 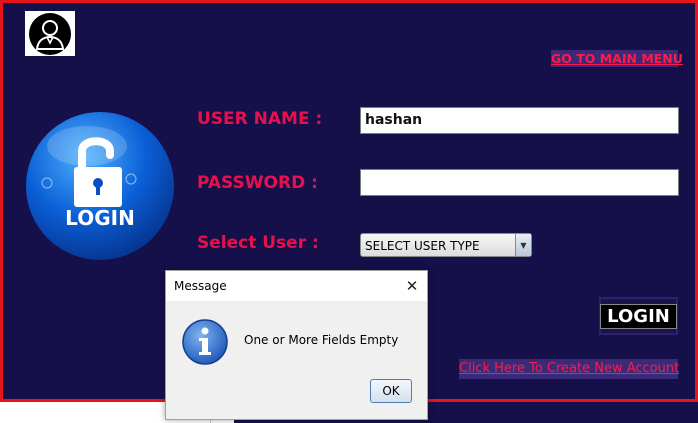 I want to click on ok-button: OK, so click(x=391, y=391).